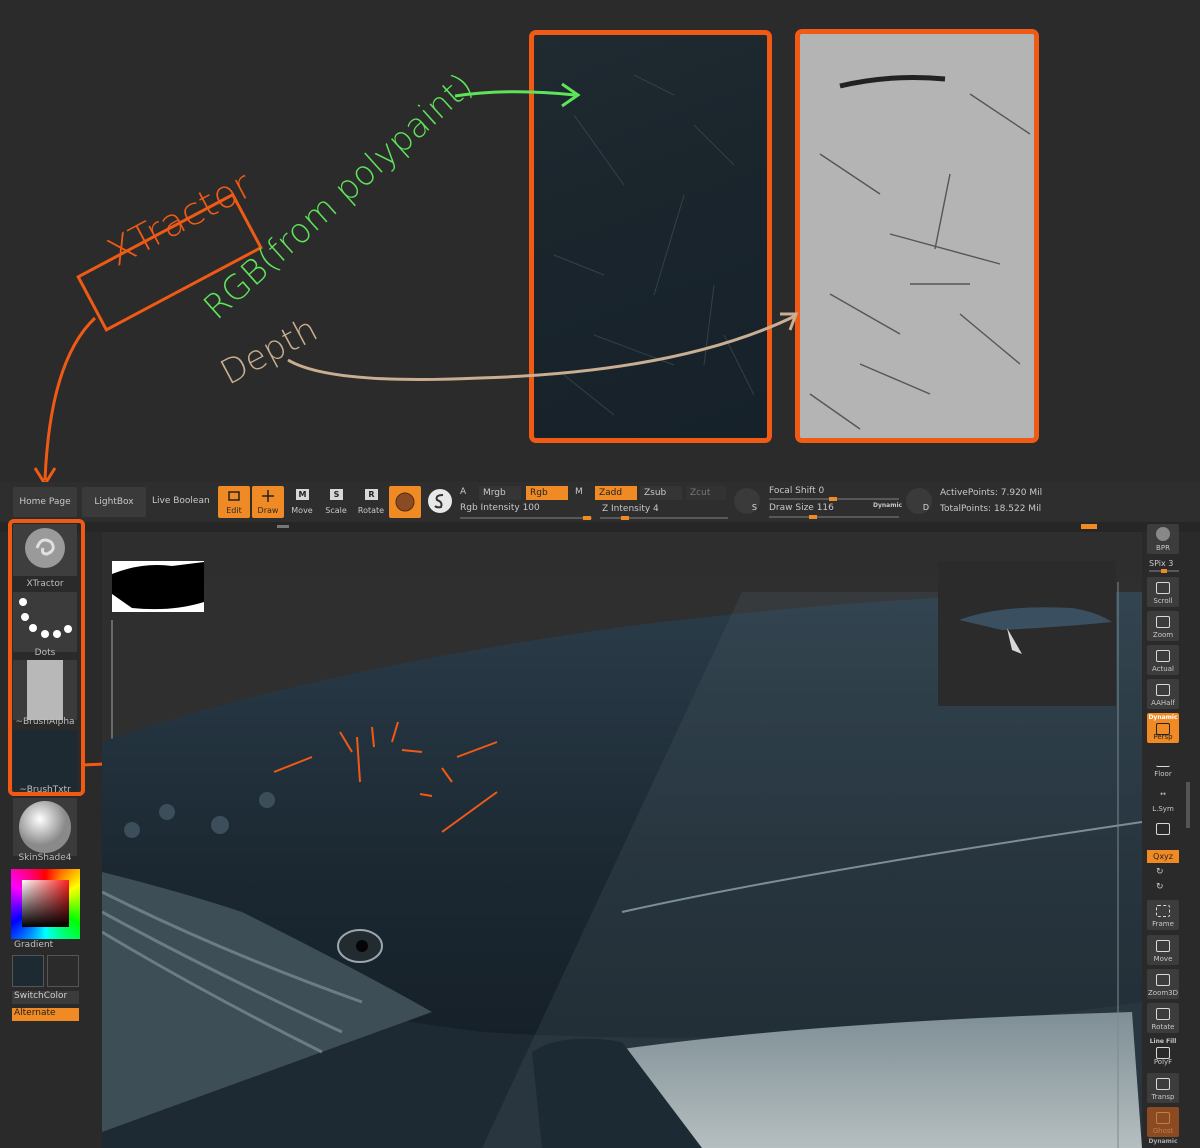 This screenshot has width=1200, height=1148. What do you see at coordinates (834, 517) in the screenshot?
I see `draw-size-track` at bounding box center [834, 517].